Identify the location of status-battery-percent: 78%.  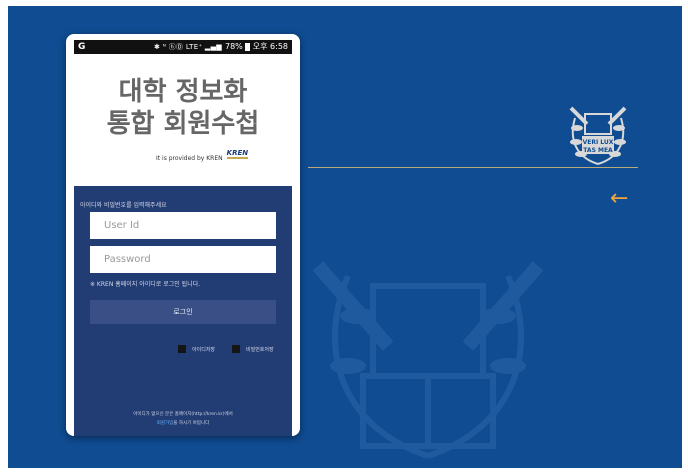
(233, 46).